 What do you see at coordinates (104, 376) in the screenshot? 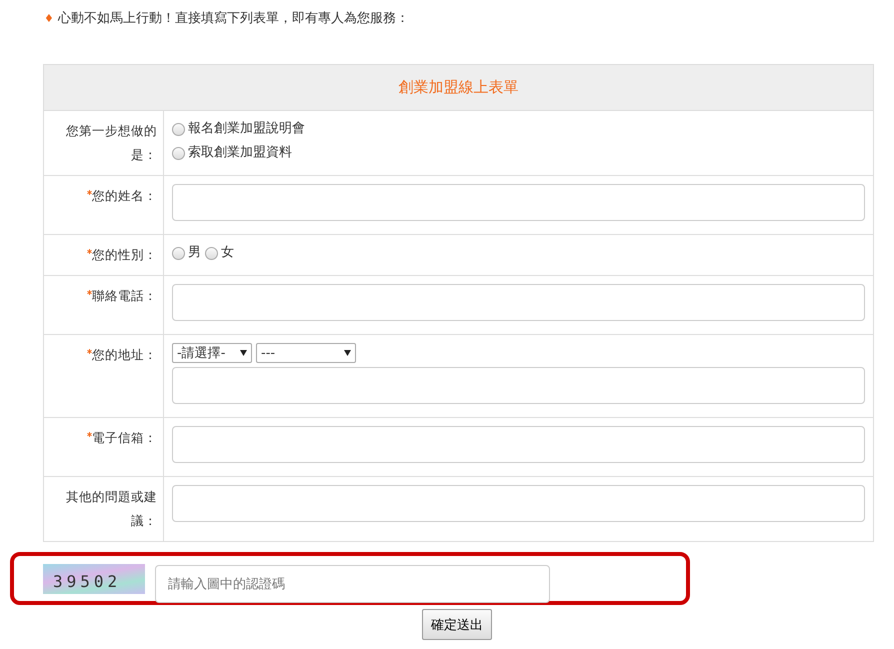
I see `field-label: 您的地址：` at bounding box center [104, 376].